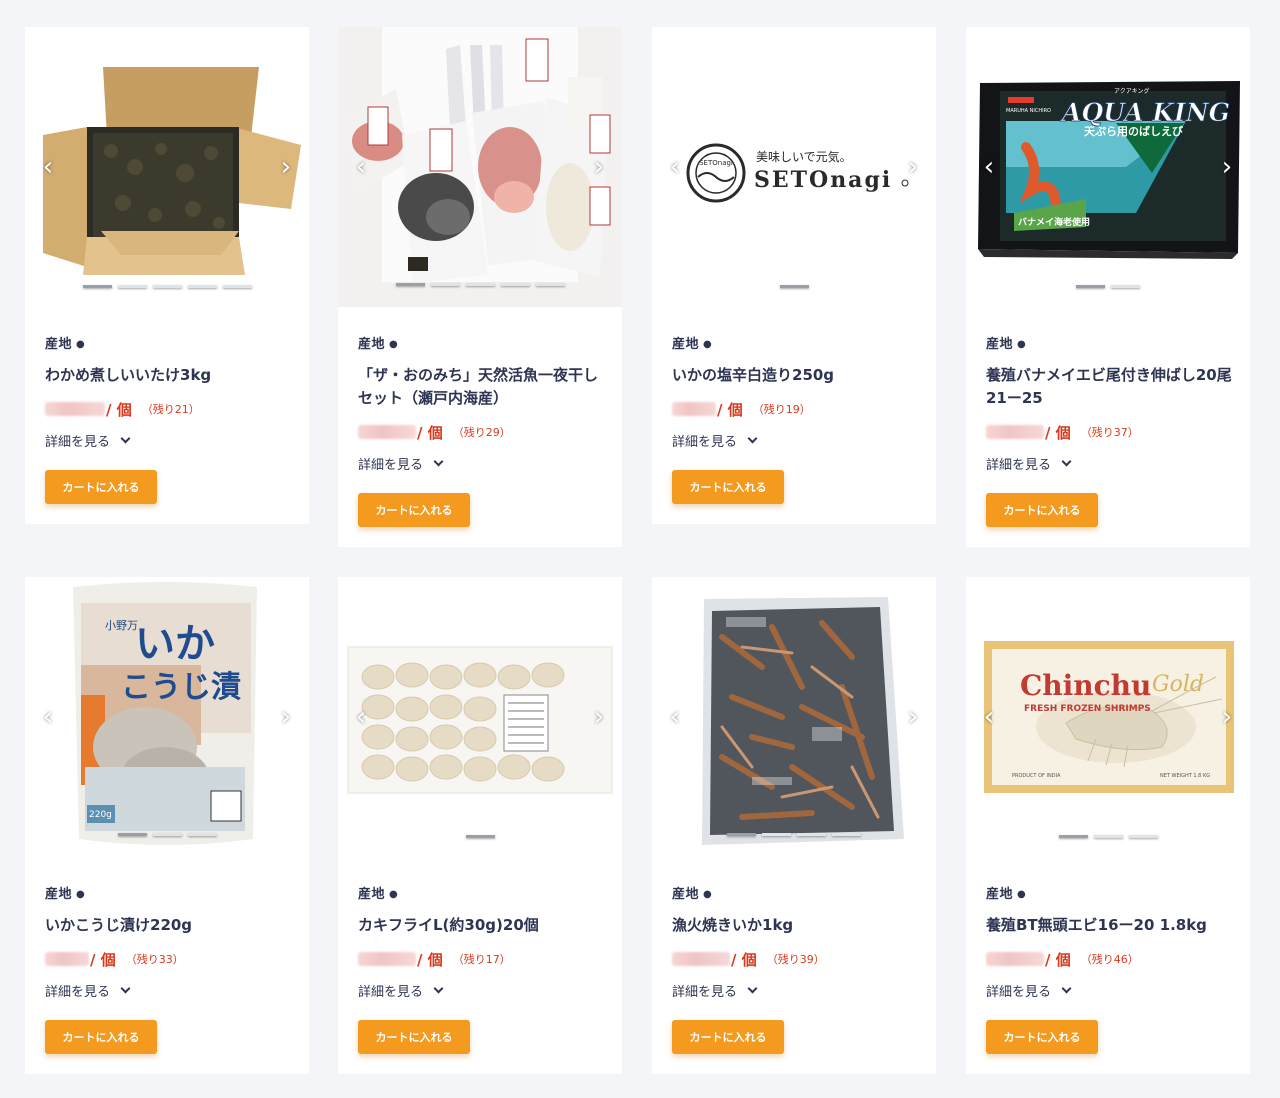 This screenshot has width=1280, height=1098. What do you see at coordinates (483, 959) in the screenshot?
I see `price-row: / 個 （残り17）` at bounding box center [483, 959].